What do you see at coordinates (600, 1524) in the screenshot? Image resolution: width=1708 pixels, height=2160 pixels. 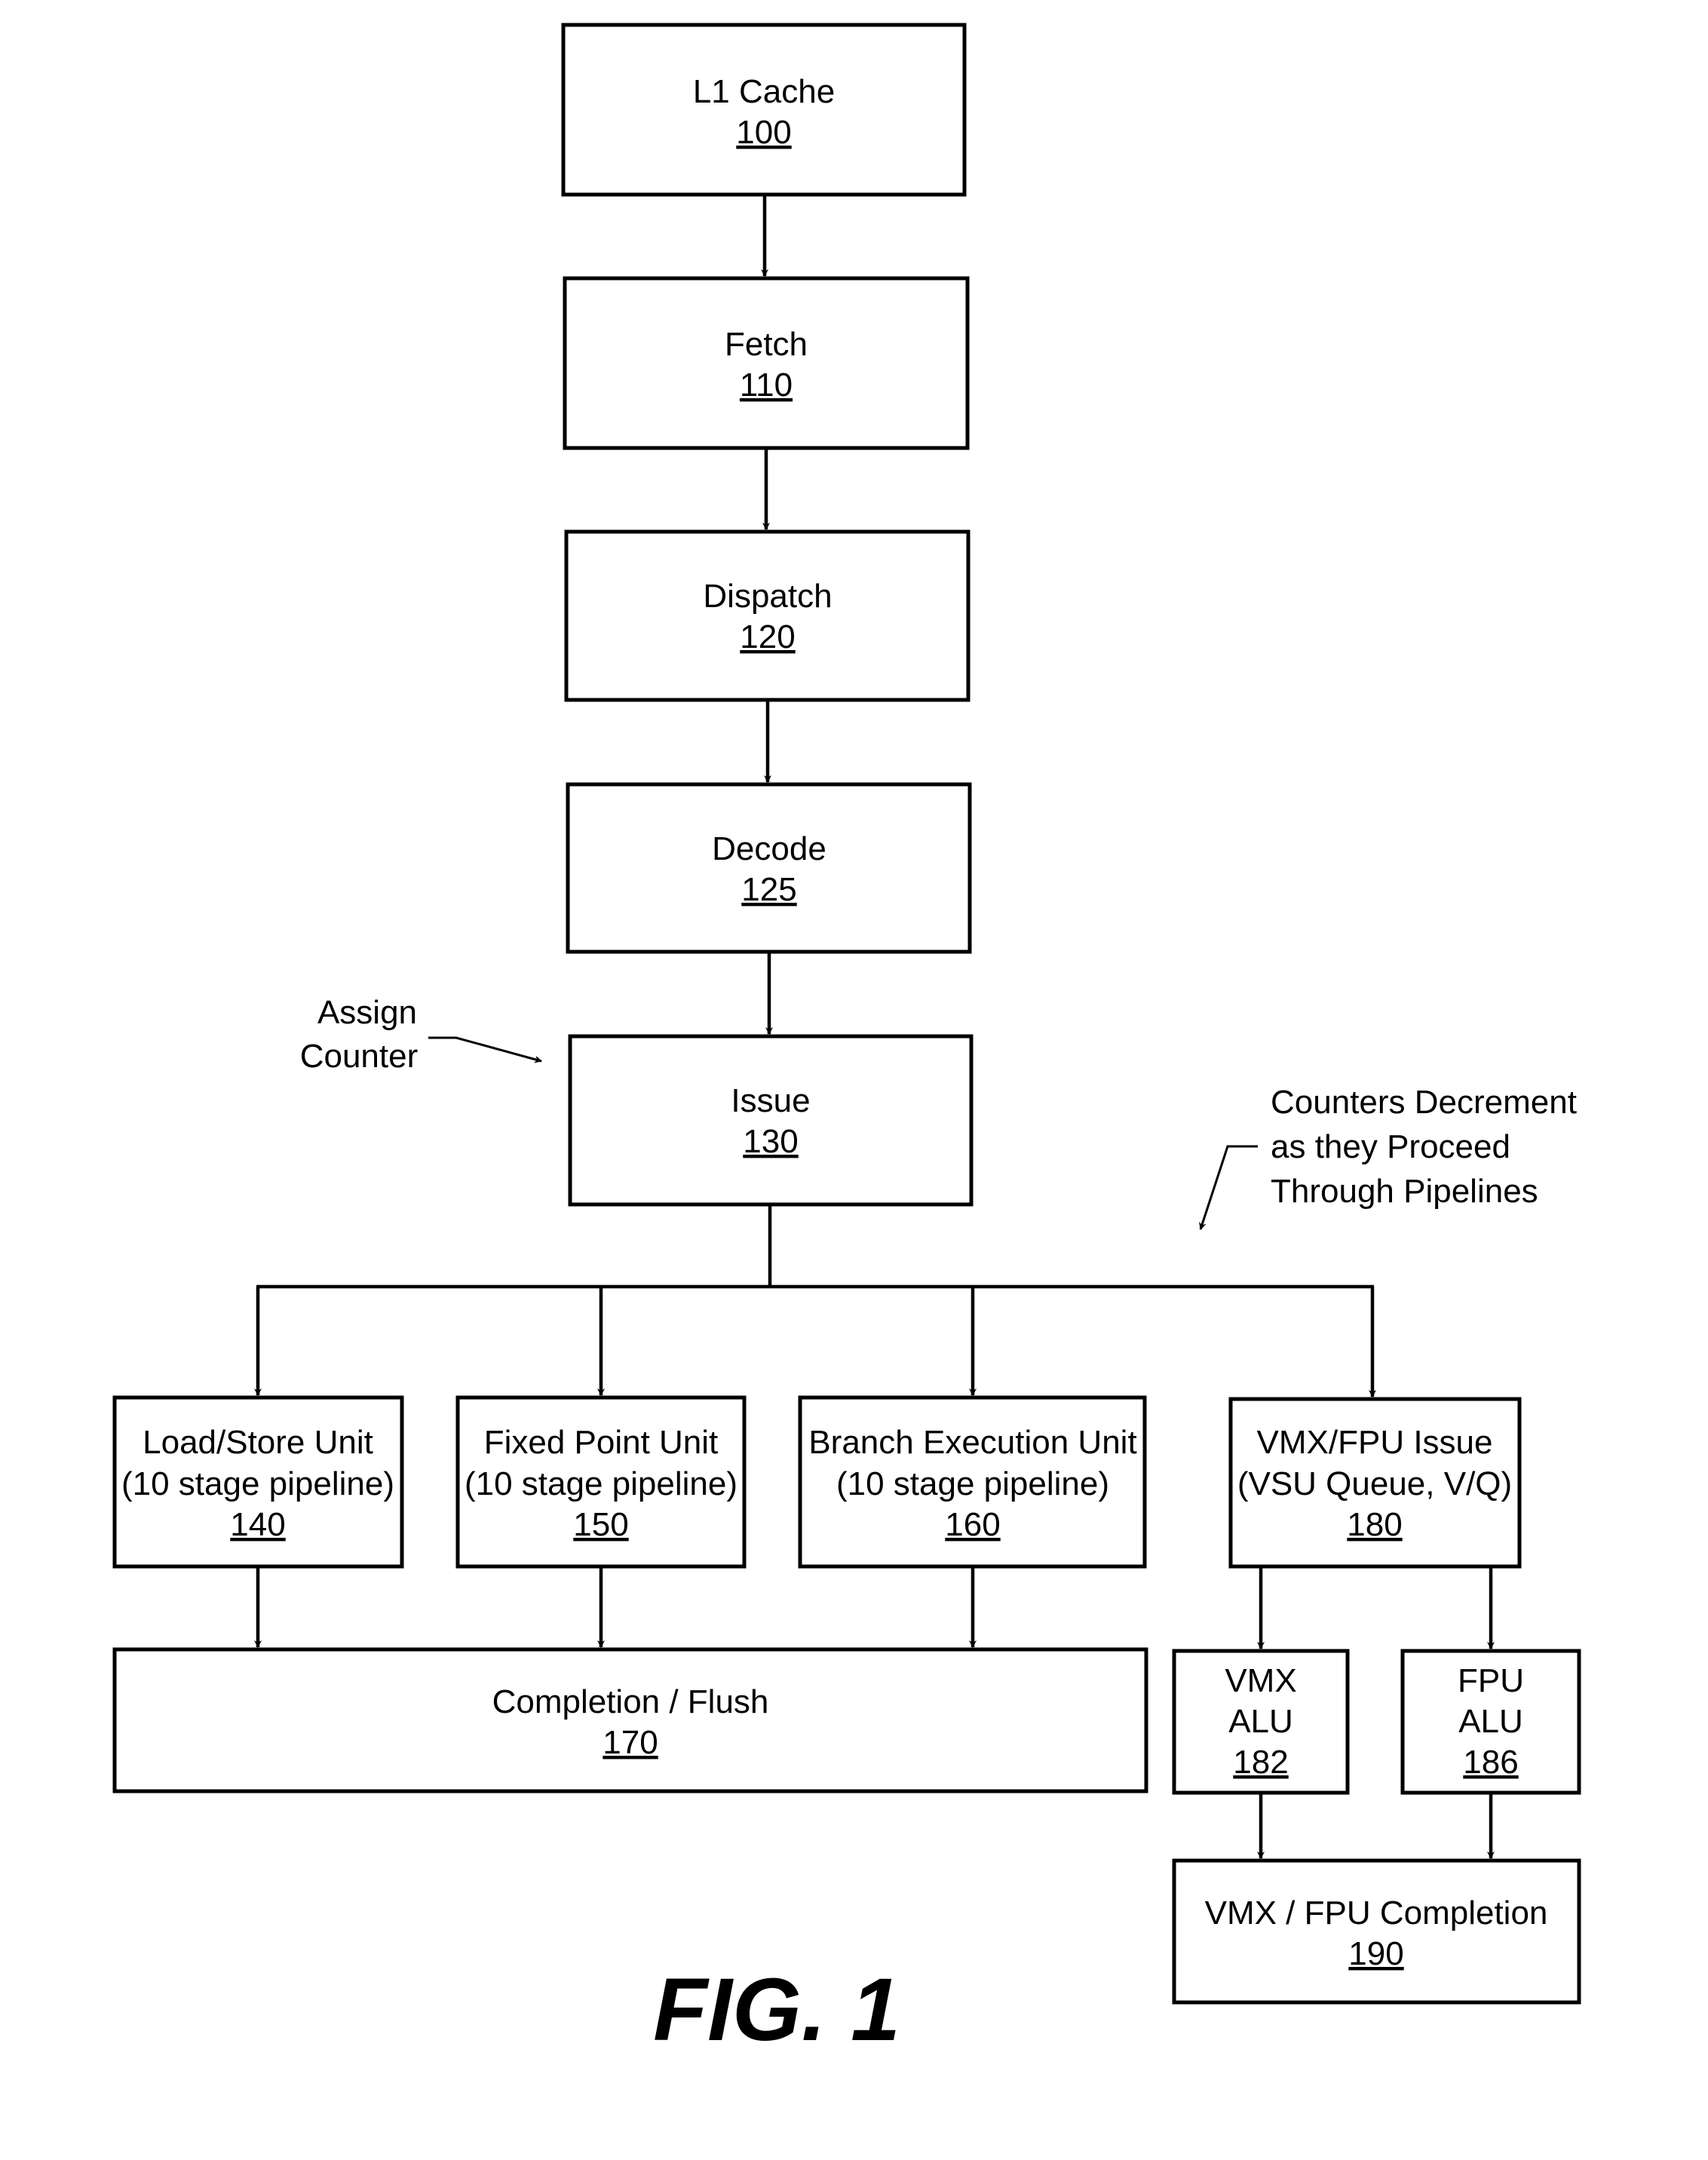 I see `block-ref: 150` at bounding box center [600, 1524].